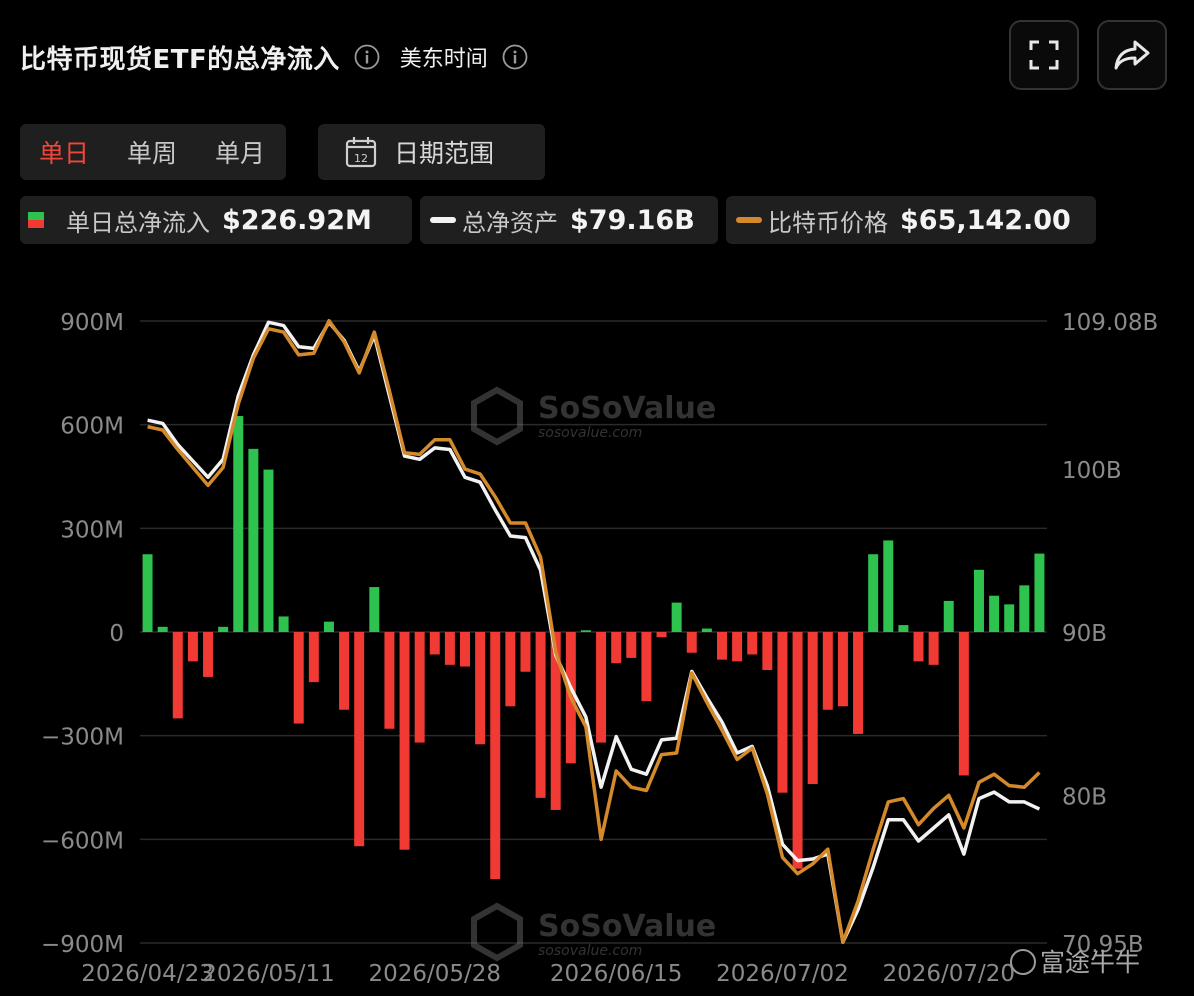  I want to click on x-tick-label: 2026/07/02, so click(782, 974).